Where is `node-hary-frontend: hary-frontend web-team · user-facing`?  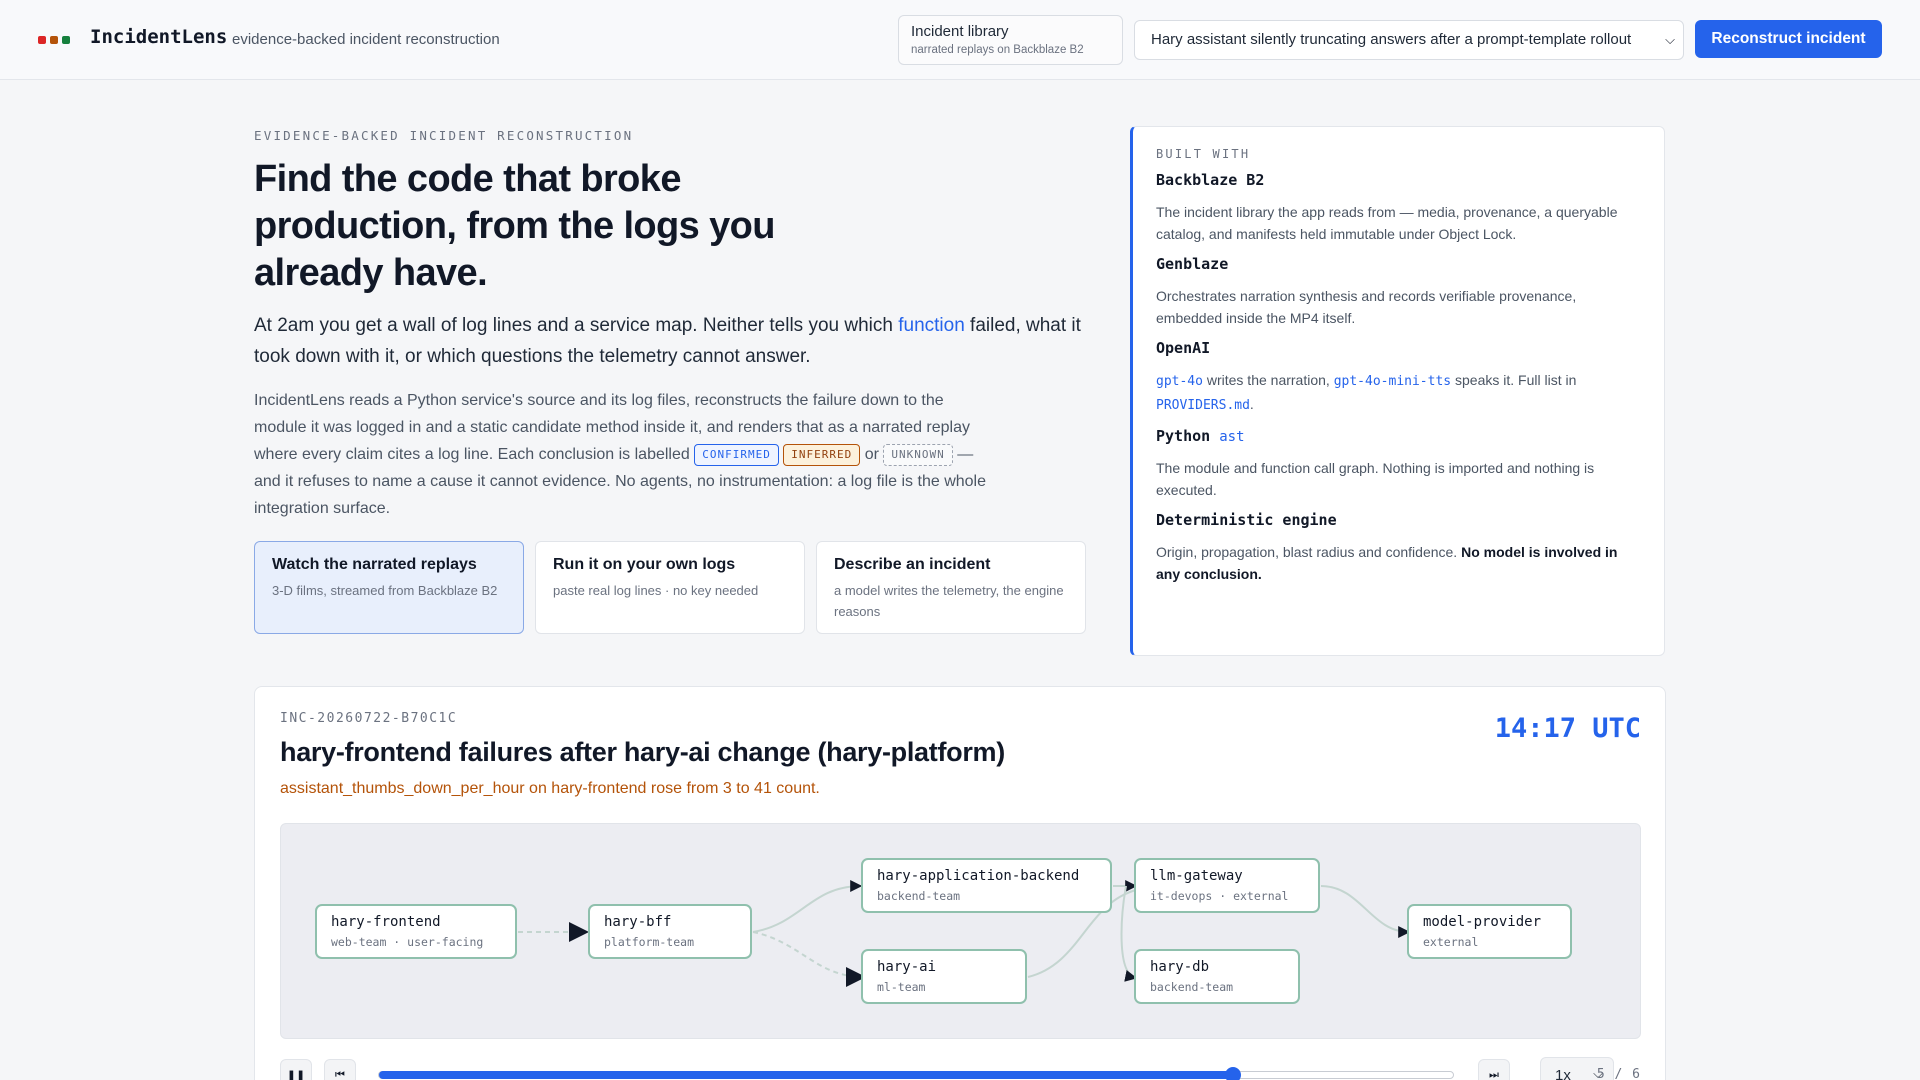
node-hary-frontend: hary-frontend web-team · user-facing is located at coordinates (416, 931).